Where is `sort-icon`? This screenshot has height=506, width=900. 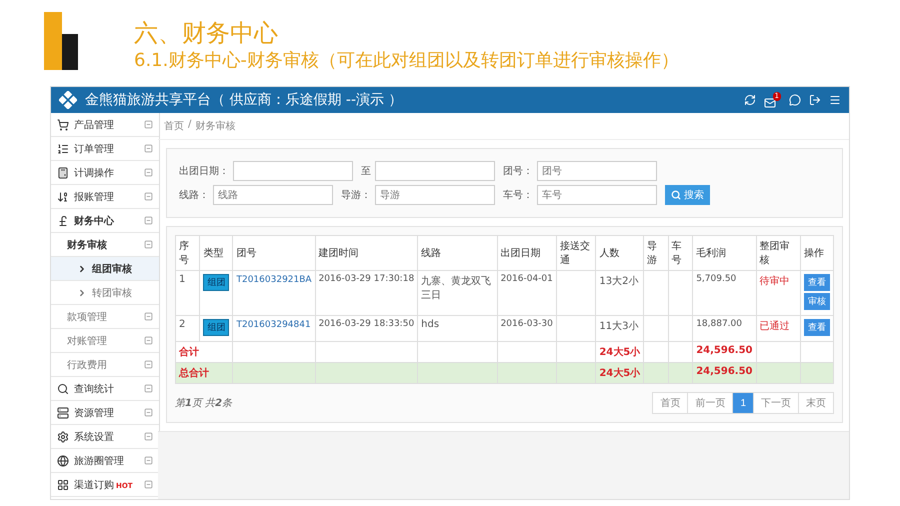
sort-icon is located at coordinates (63, 196).